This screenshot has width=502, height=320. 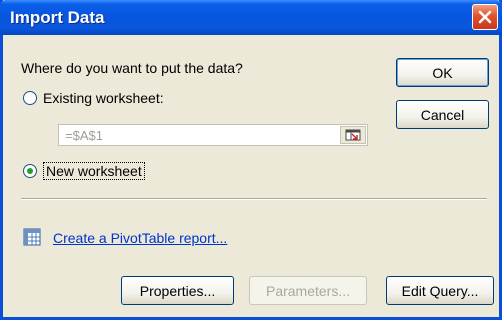 What do you see at coordinates (30, 171) in the screenshot?
I see `new-worksheet-radio` at bounding box center [30, 171].